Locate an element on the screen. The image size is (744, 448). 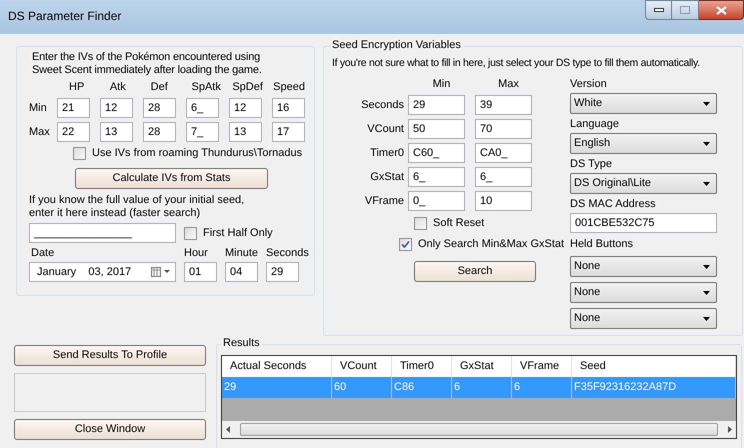
close-icon is located at coordinates (721, 10).